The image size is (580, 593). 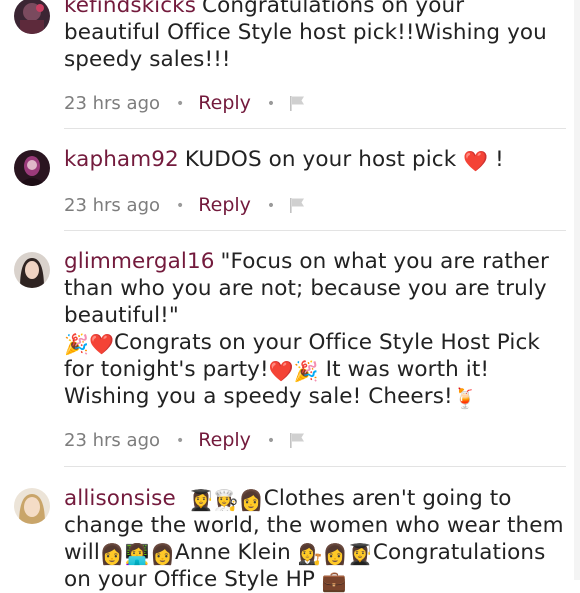 What do you see at coordinates (310, 554) in the screenshot?
I see `judge-icon: 👩‍⚖️` at bounding box center [310, 554].